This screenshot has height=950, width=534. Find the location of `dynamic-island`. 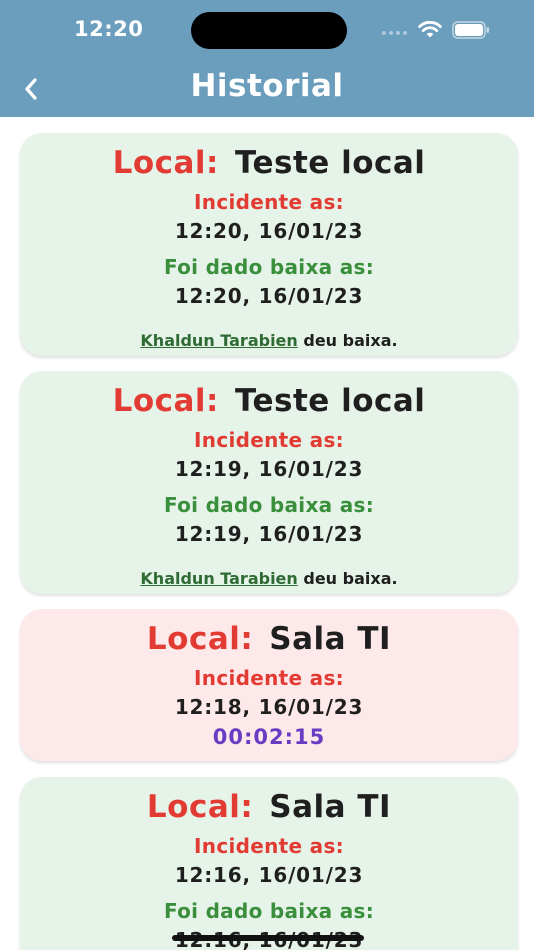

dynamic-island is located at coordinates (269, 30).